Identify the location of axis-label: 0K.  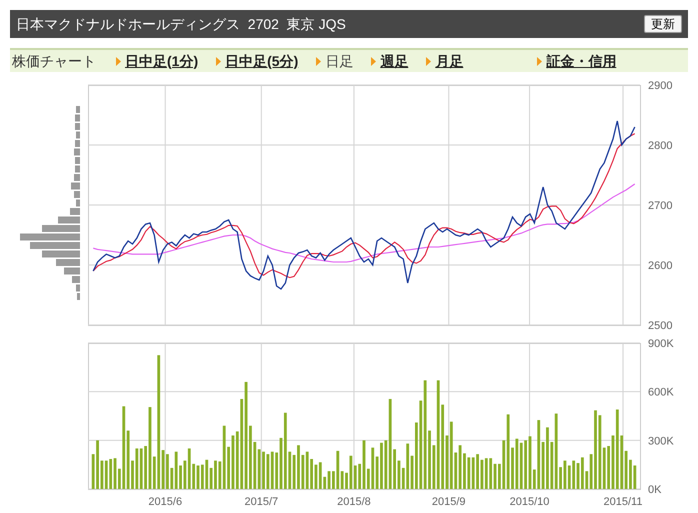
(655, 490).